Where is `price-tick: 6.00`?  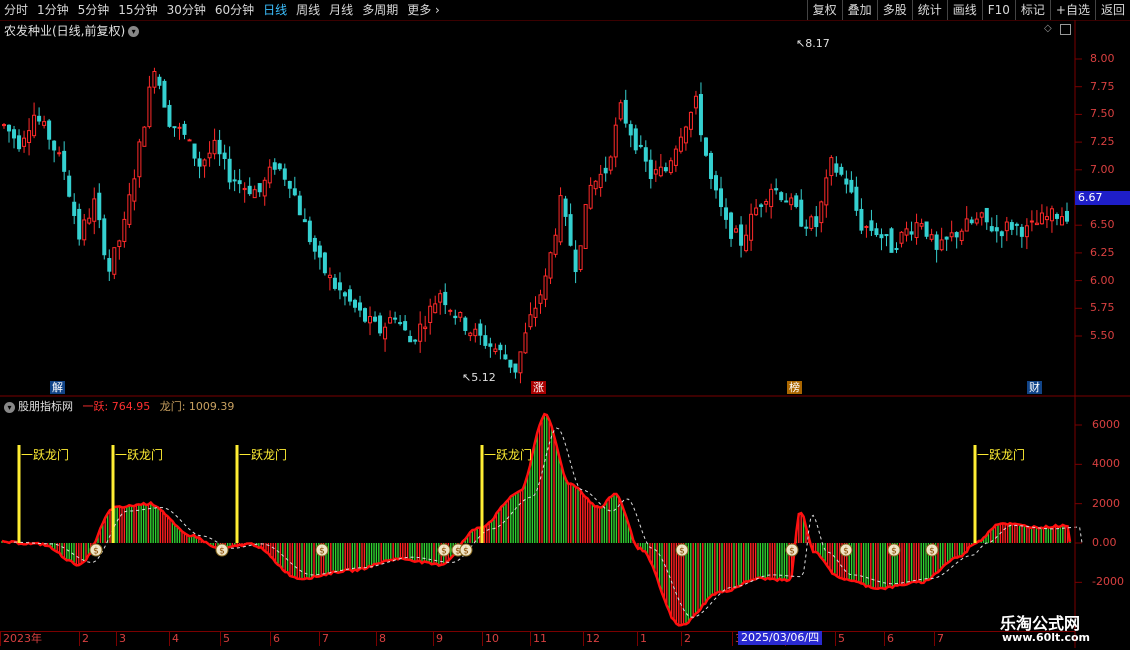
price-tick: 6.00 is located at coordinates (1102, 280).